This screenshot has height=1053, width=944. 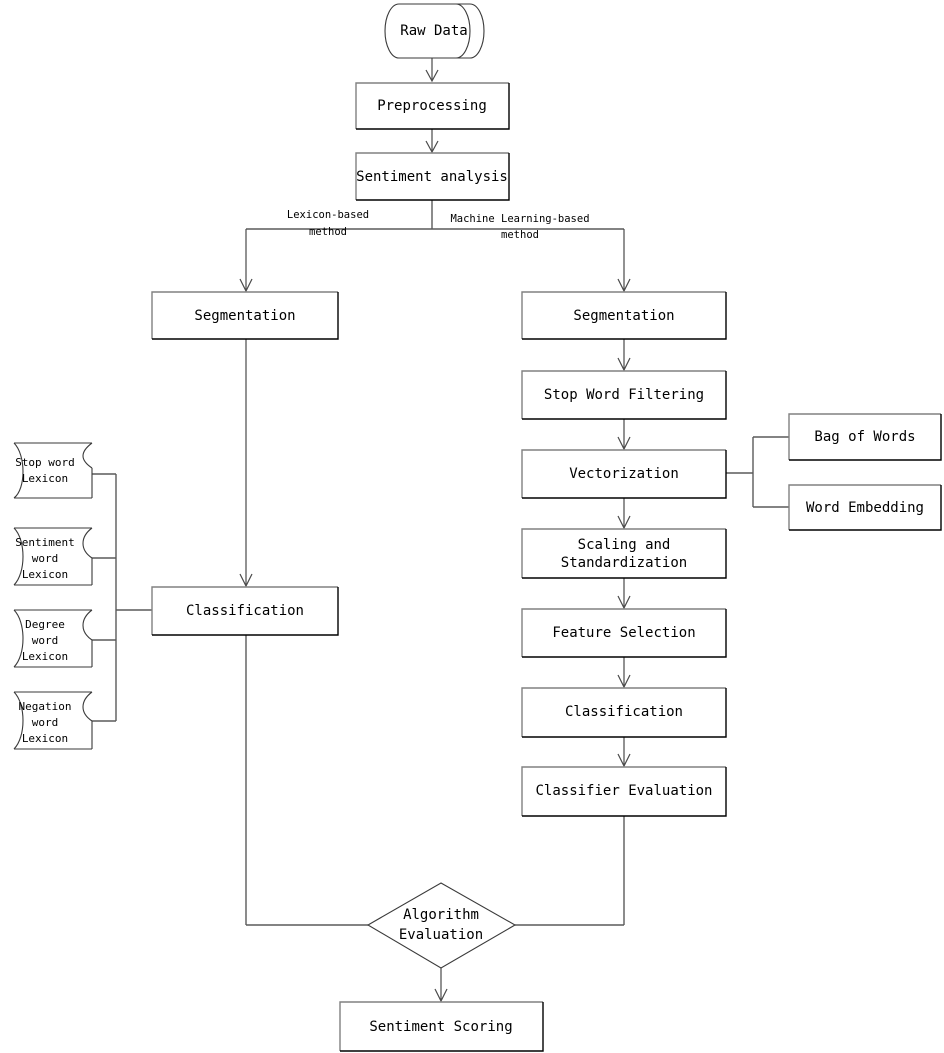 I want to click on node-label-bag-of-words: Bag of Words, so click(x=864, y=437).